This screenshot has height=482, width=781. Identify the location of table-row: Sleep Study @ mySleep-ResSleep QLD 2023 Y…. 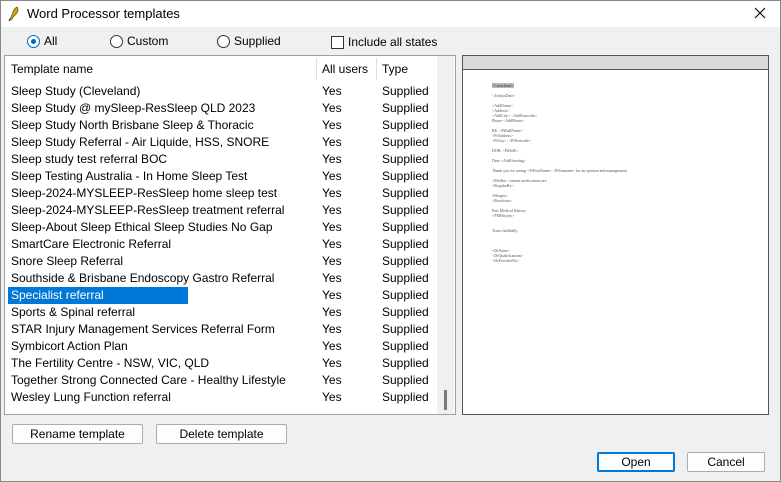
(221, 108).